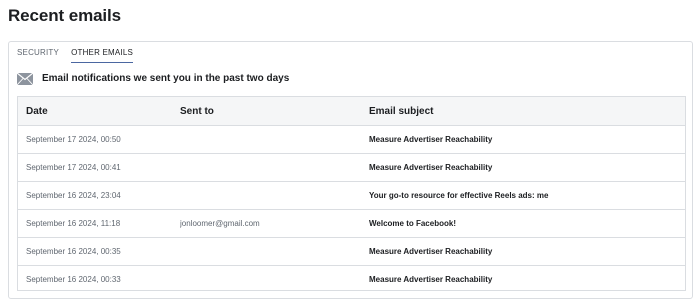  What do you see at coordinates (99, 223) in the screenshot?
I see `row-date: September 16 2024, 11:18` at bounding box center [99, 223].